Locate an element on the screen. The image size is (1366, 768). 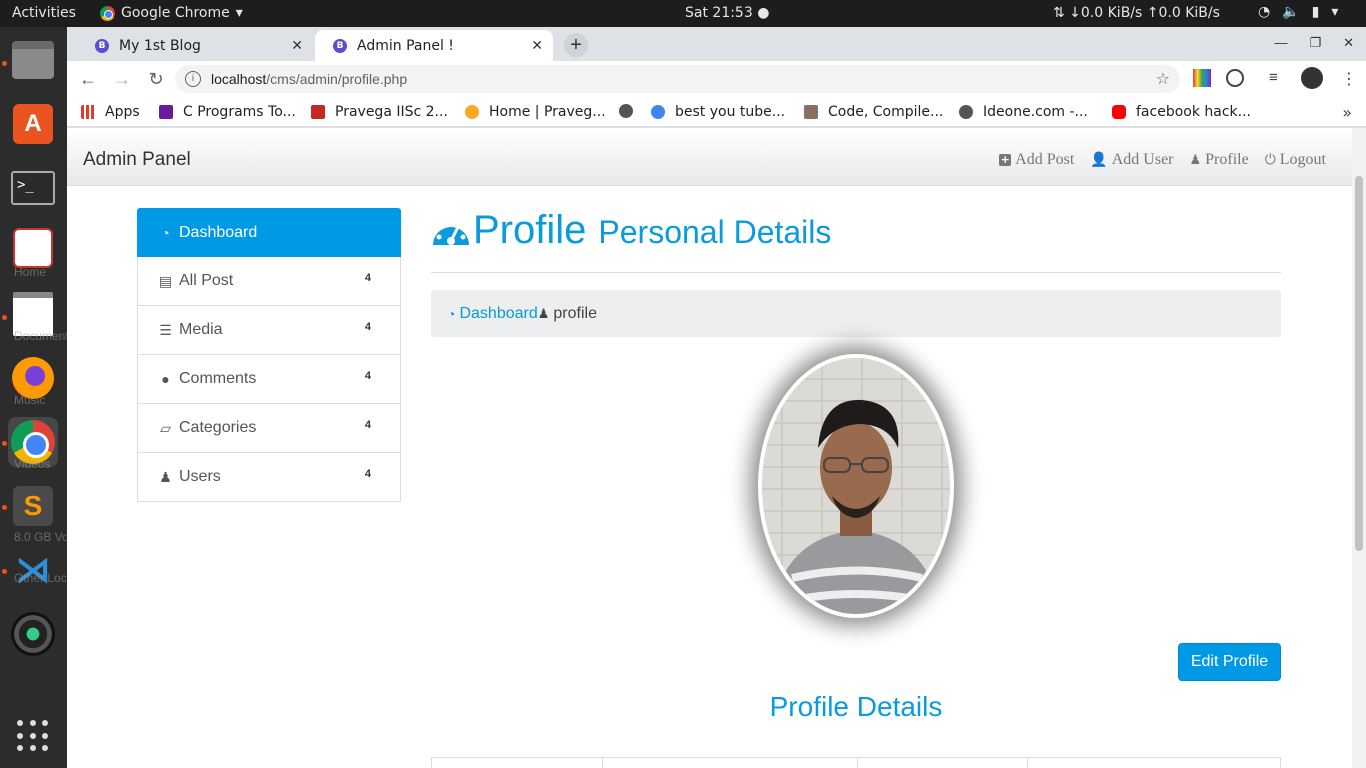
media-control-icon: ≡ is located at coordinates (1278, 78).